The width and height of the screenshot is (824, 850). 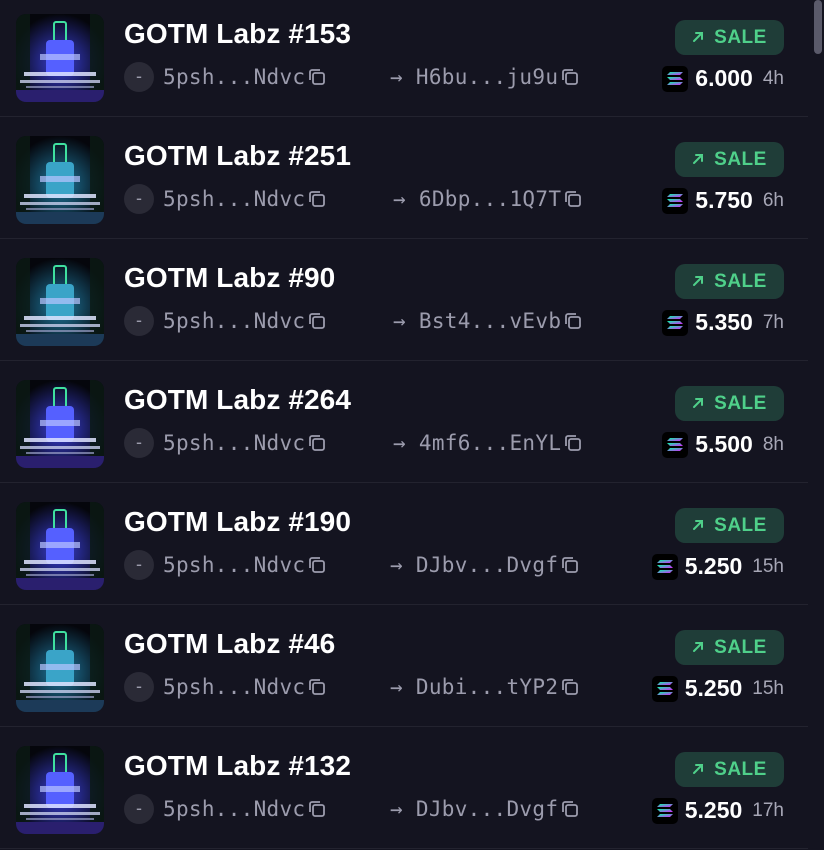 I want to click on buyer-address: → 4mf6...EnYL, so click(x=488, y=444).